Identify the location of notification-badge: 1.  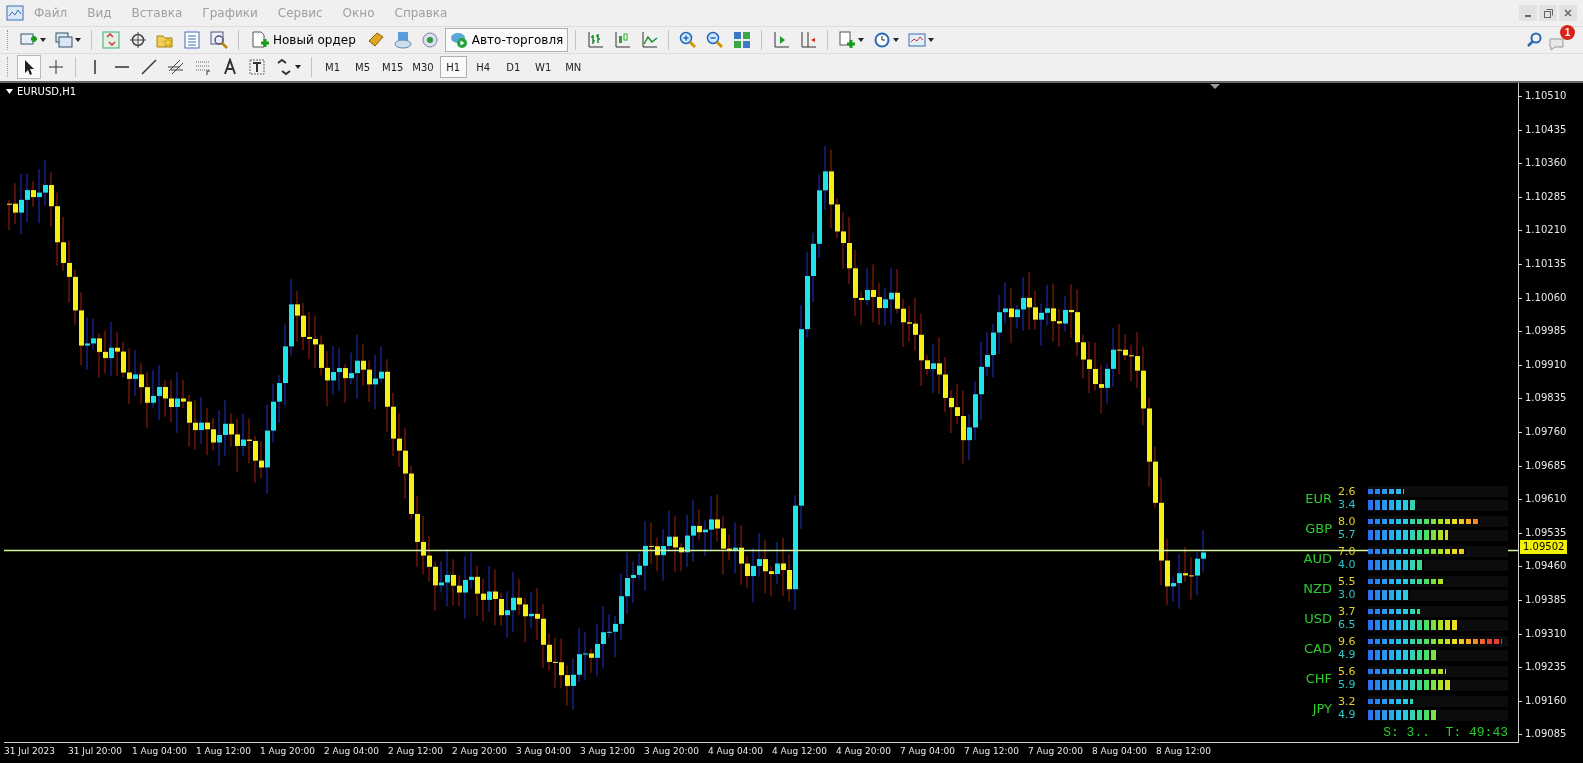
(1567, 32).